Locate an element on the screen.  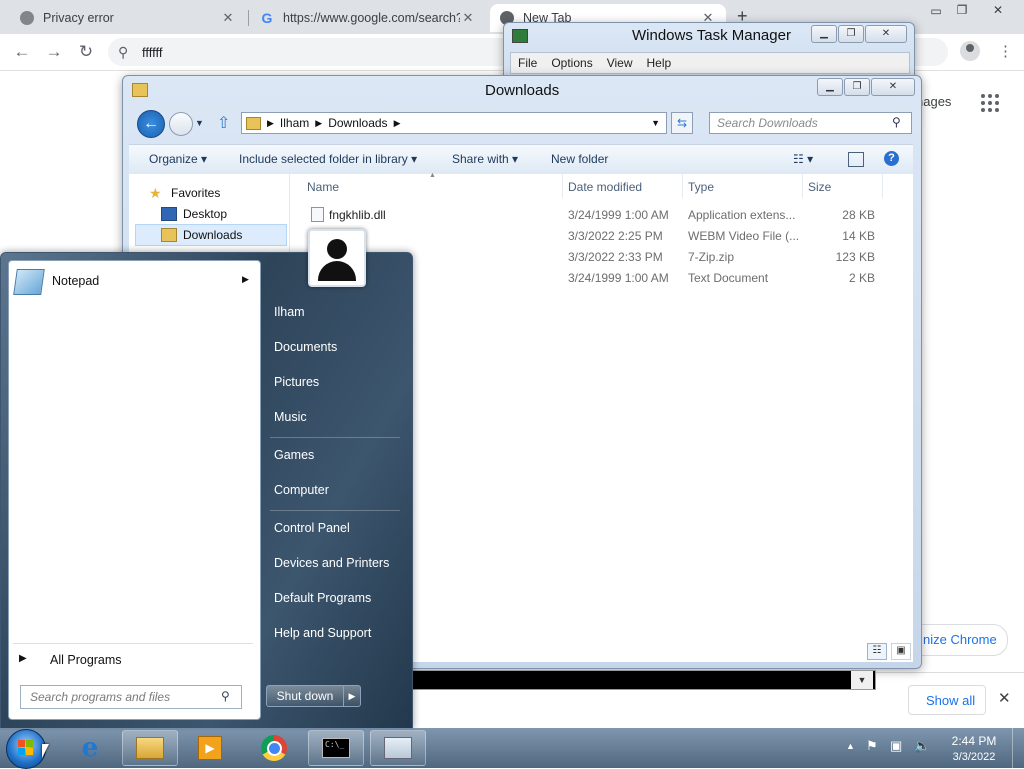
chrome-menu-icon: ⋮ is located at coordinates (1005, 51).